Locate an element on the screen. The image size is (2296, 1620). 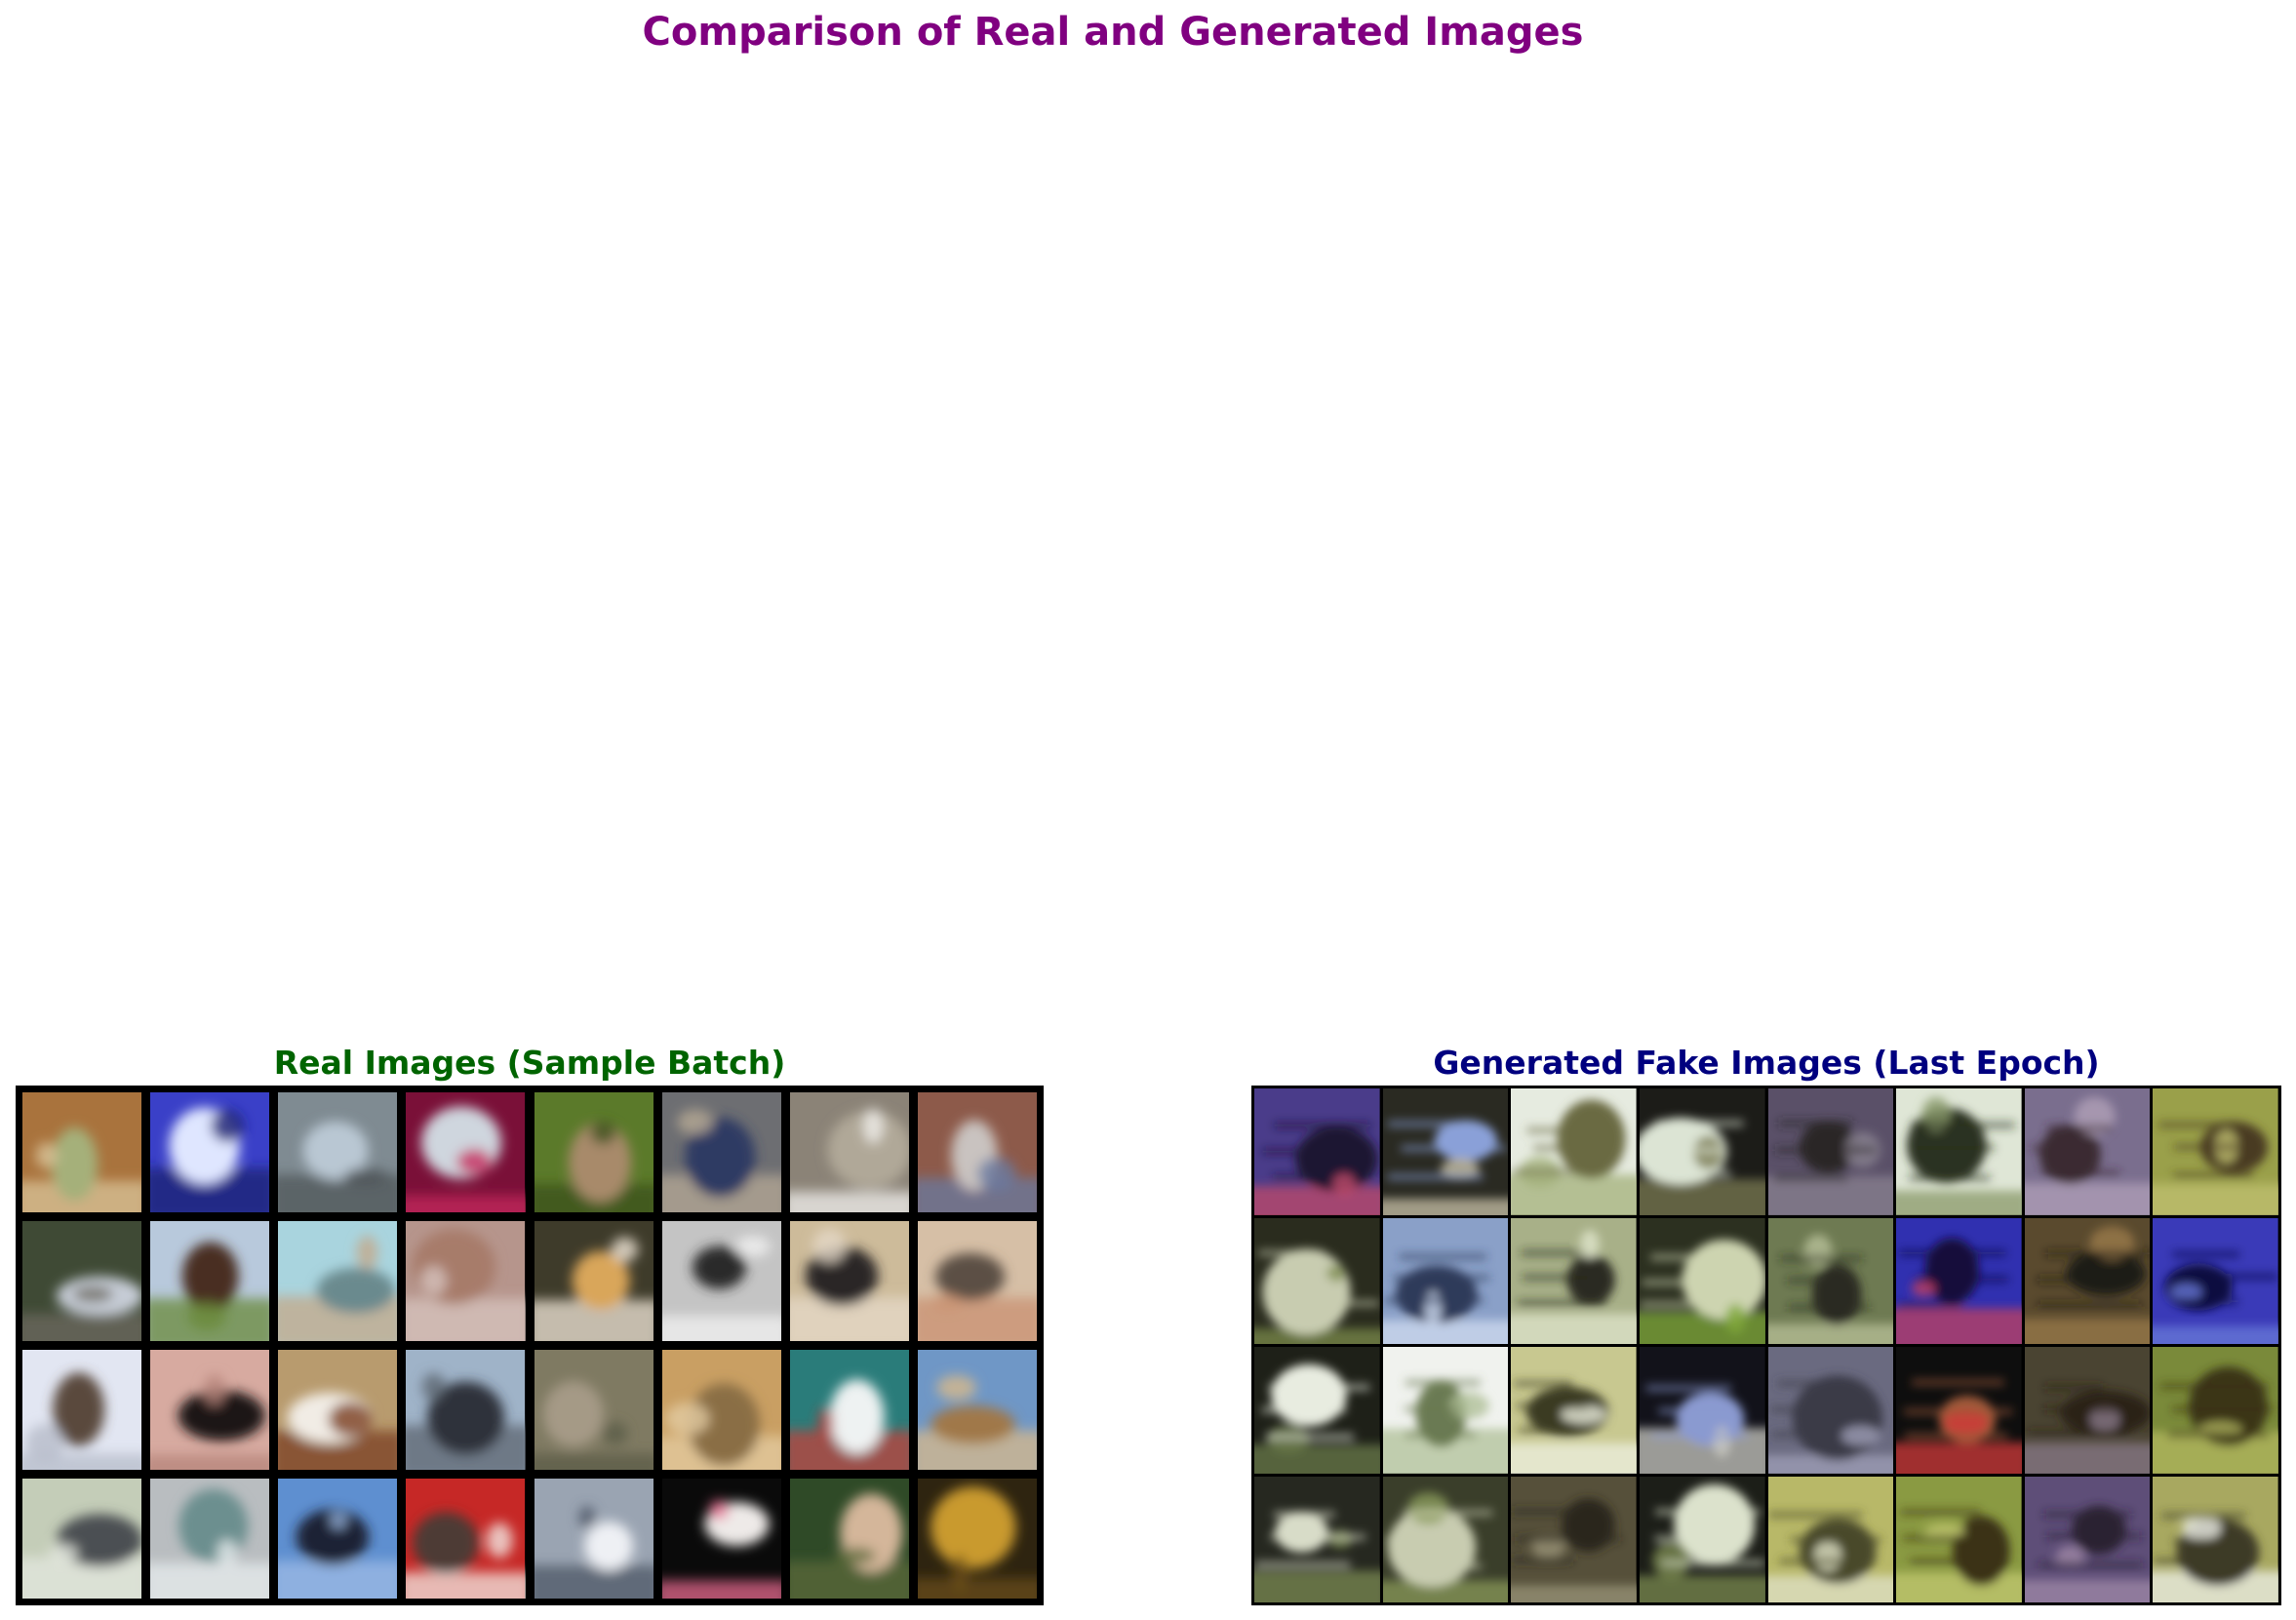
fake-images-grid is located at coordinates (1766, 1345).